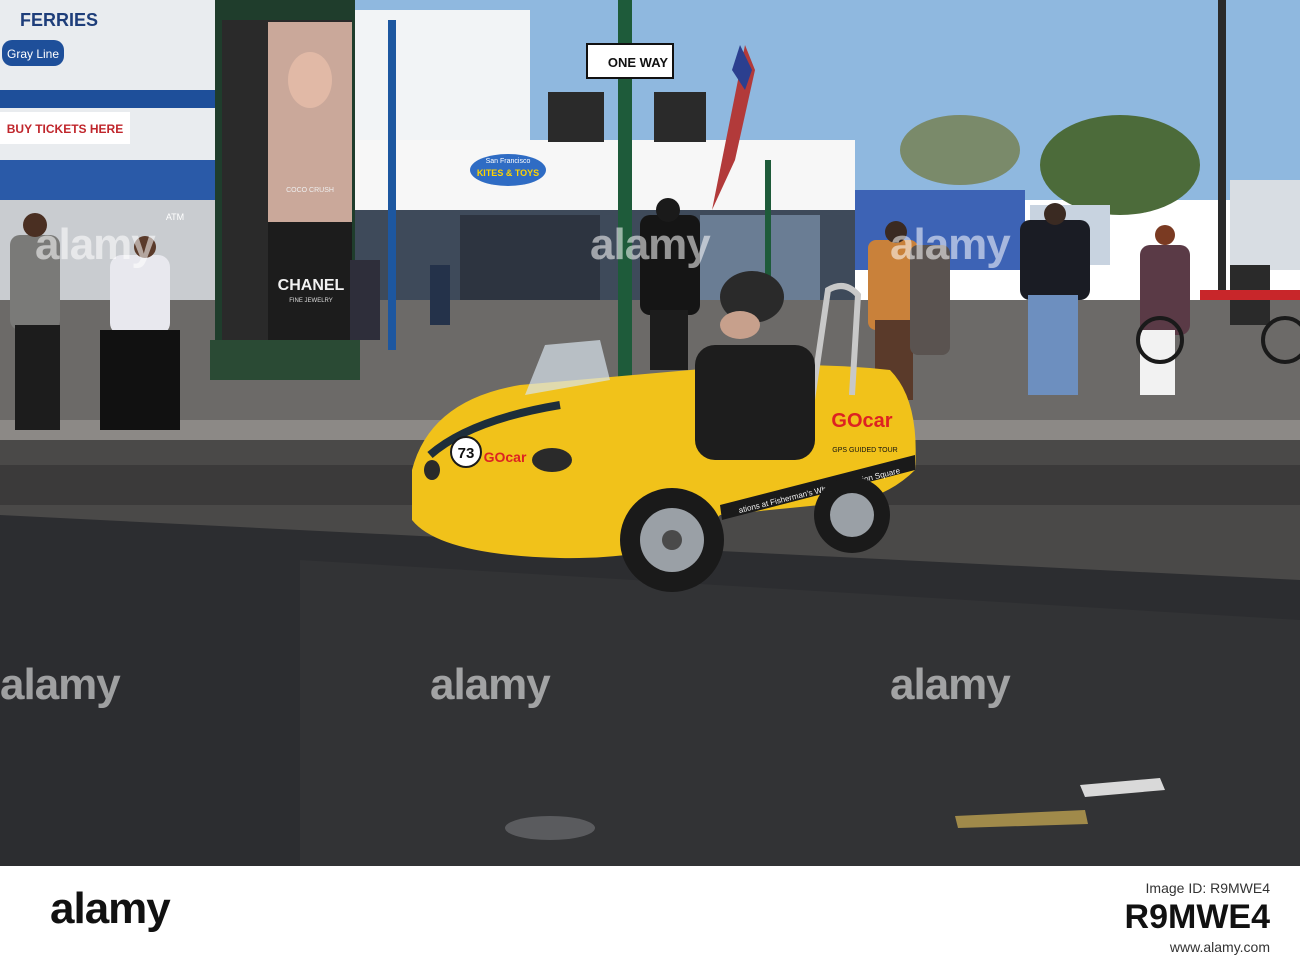  Describe the element at coordinates (311, 301) in the screenshot. I see `fine-jewelry-text: FINE JEWELRY` at that location.